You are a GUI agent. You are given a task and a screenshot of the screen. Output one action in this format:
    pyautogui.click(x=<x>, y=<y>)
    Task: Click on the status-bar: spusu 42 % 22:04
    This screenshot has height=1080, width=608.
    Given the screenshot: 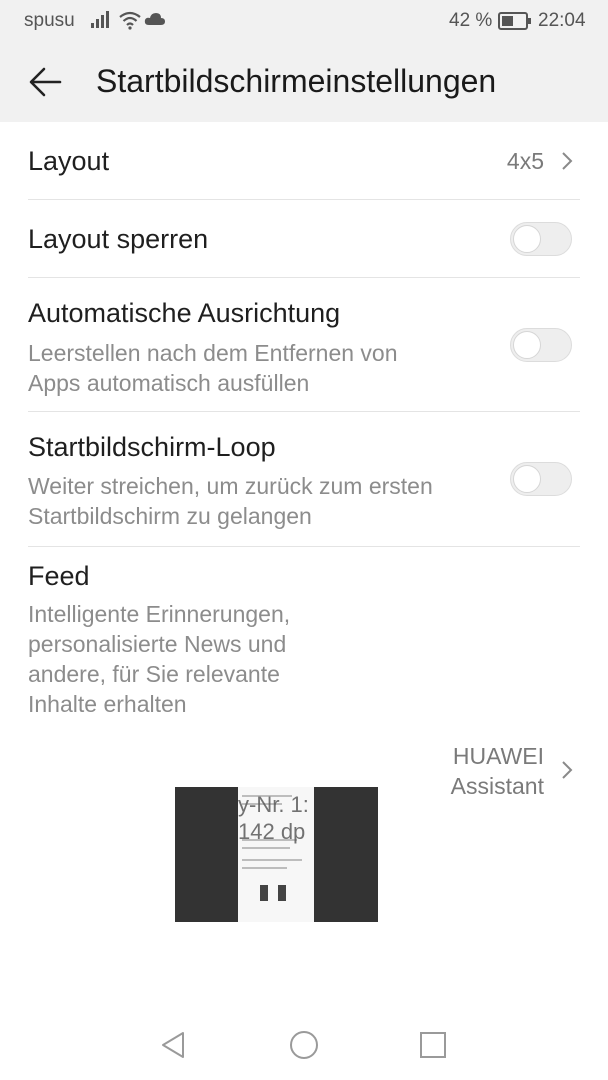 What is the action you would take?
    pyautogui.click(x=304, y=21)
    